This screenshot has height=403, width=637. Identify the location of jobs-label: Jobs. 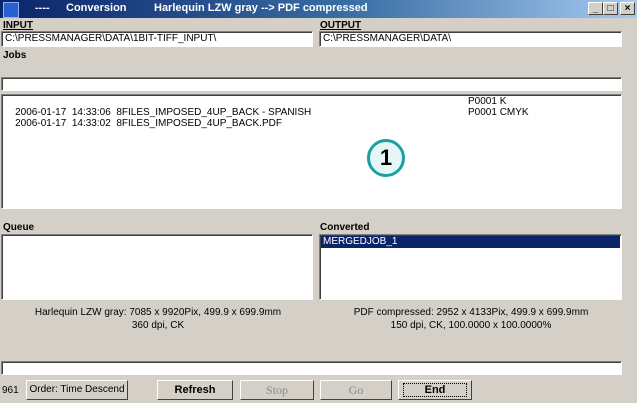
(15, 55).